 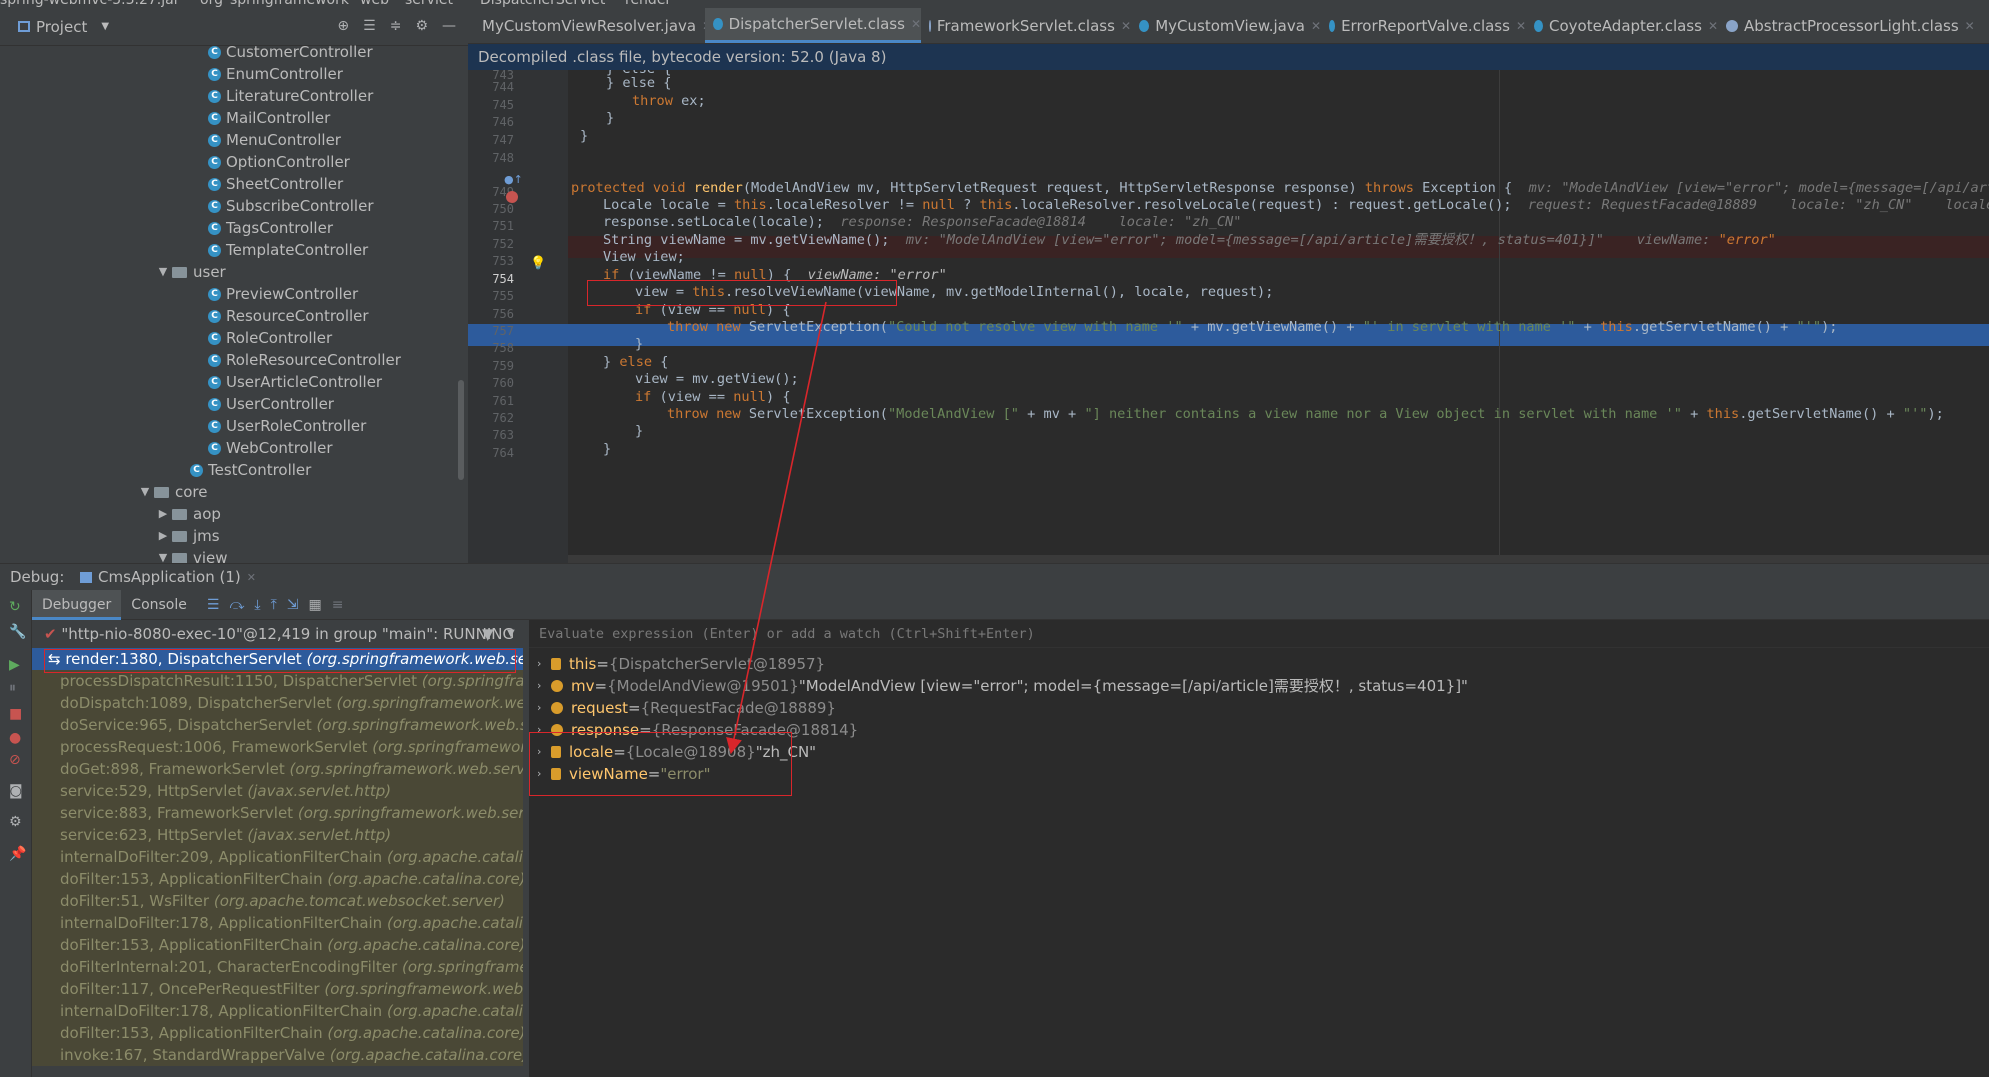 I want to click on step-out-icon: ⤒, so click(x=274, y=605).